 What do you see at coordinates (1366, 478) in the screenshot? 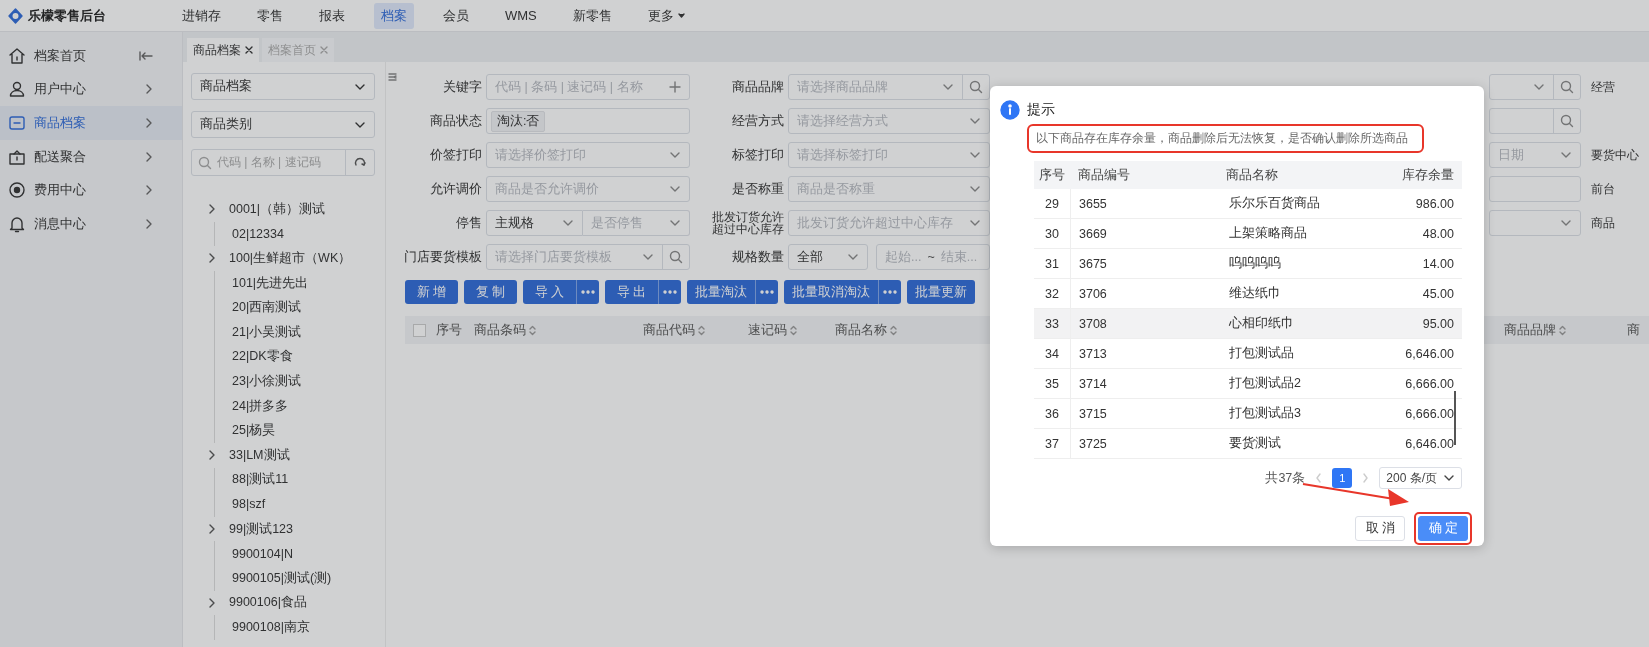
I see `next-page-icon` at bounding box center [1366, 478].